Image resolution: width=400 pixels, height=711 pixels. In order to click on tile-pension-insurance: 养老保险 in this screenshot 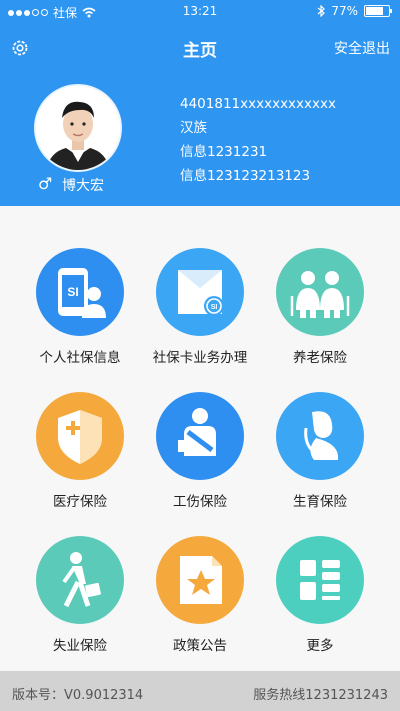, I will do `click(320, 318)`.